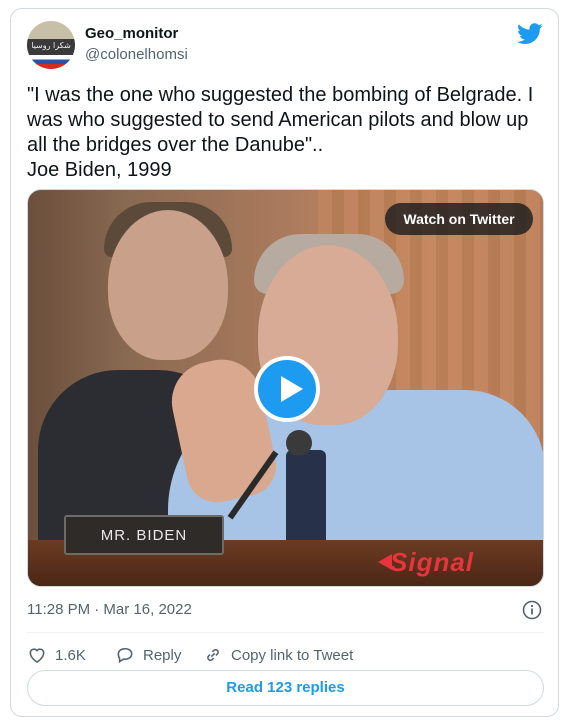 The image size is (571, 727). I want to click on tweet-timestamp: 11:28 PM · Mar 16, 2022, so click(109, 609).